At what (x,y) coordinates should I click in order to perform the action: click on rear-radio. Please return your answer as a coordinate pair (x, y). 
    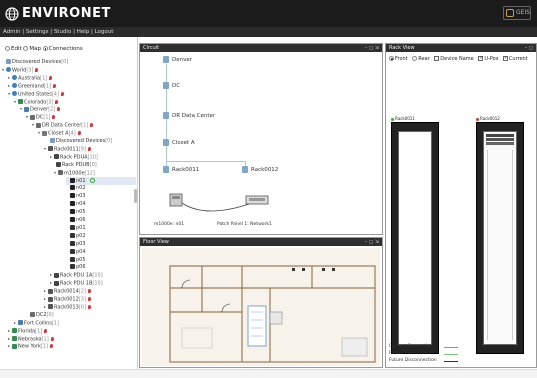
    Looking at the image, I should click on (415, 58).